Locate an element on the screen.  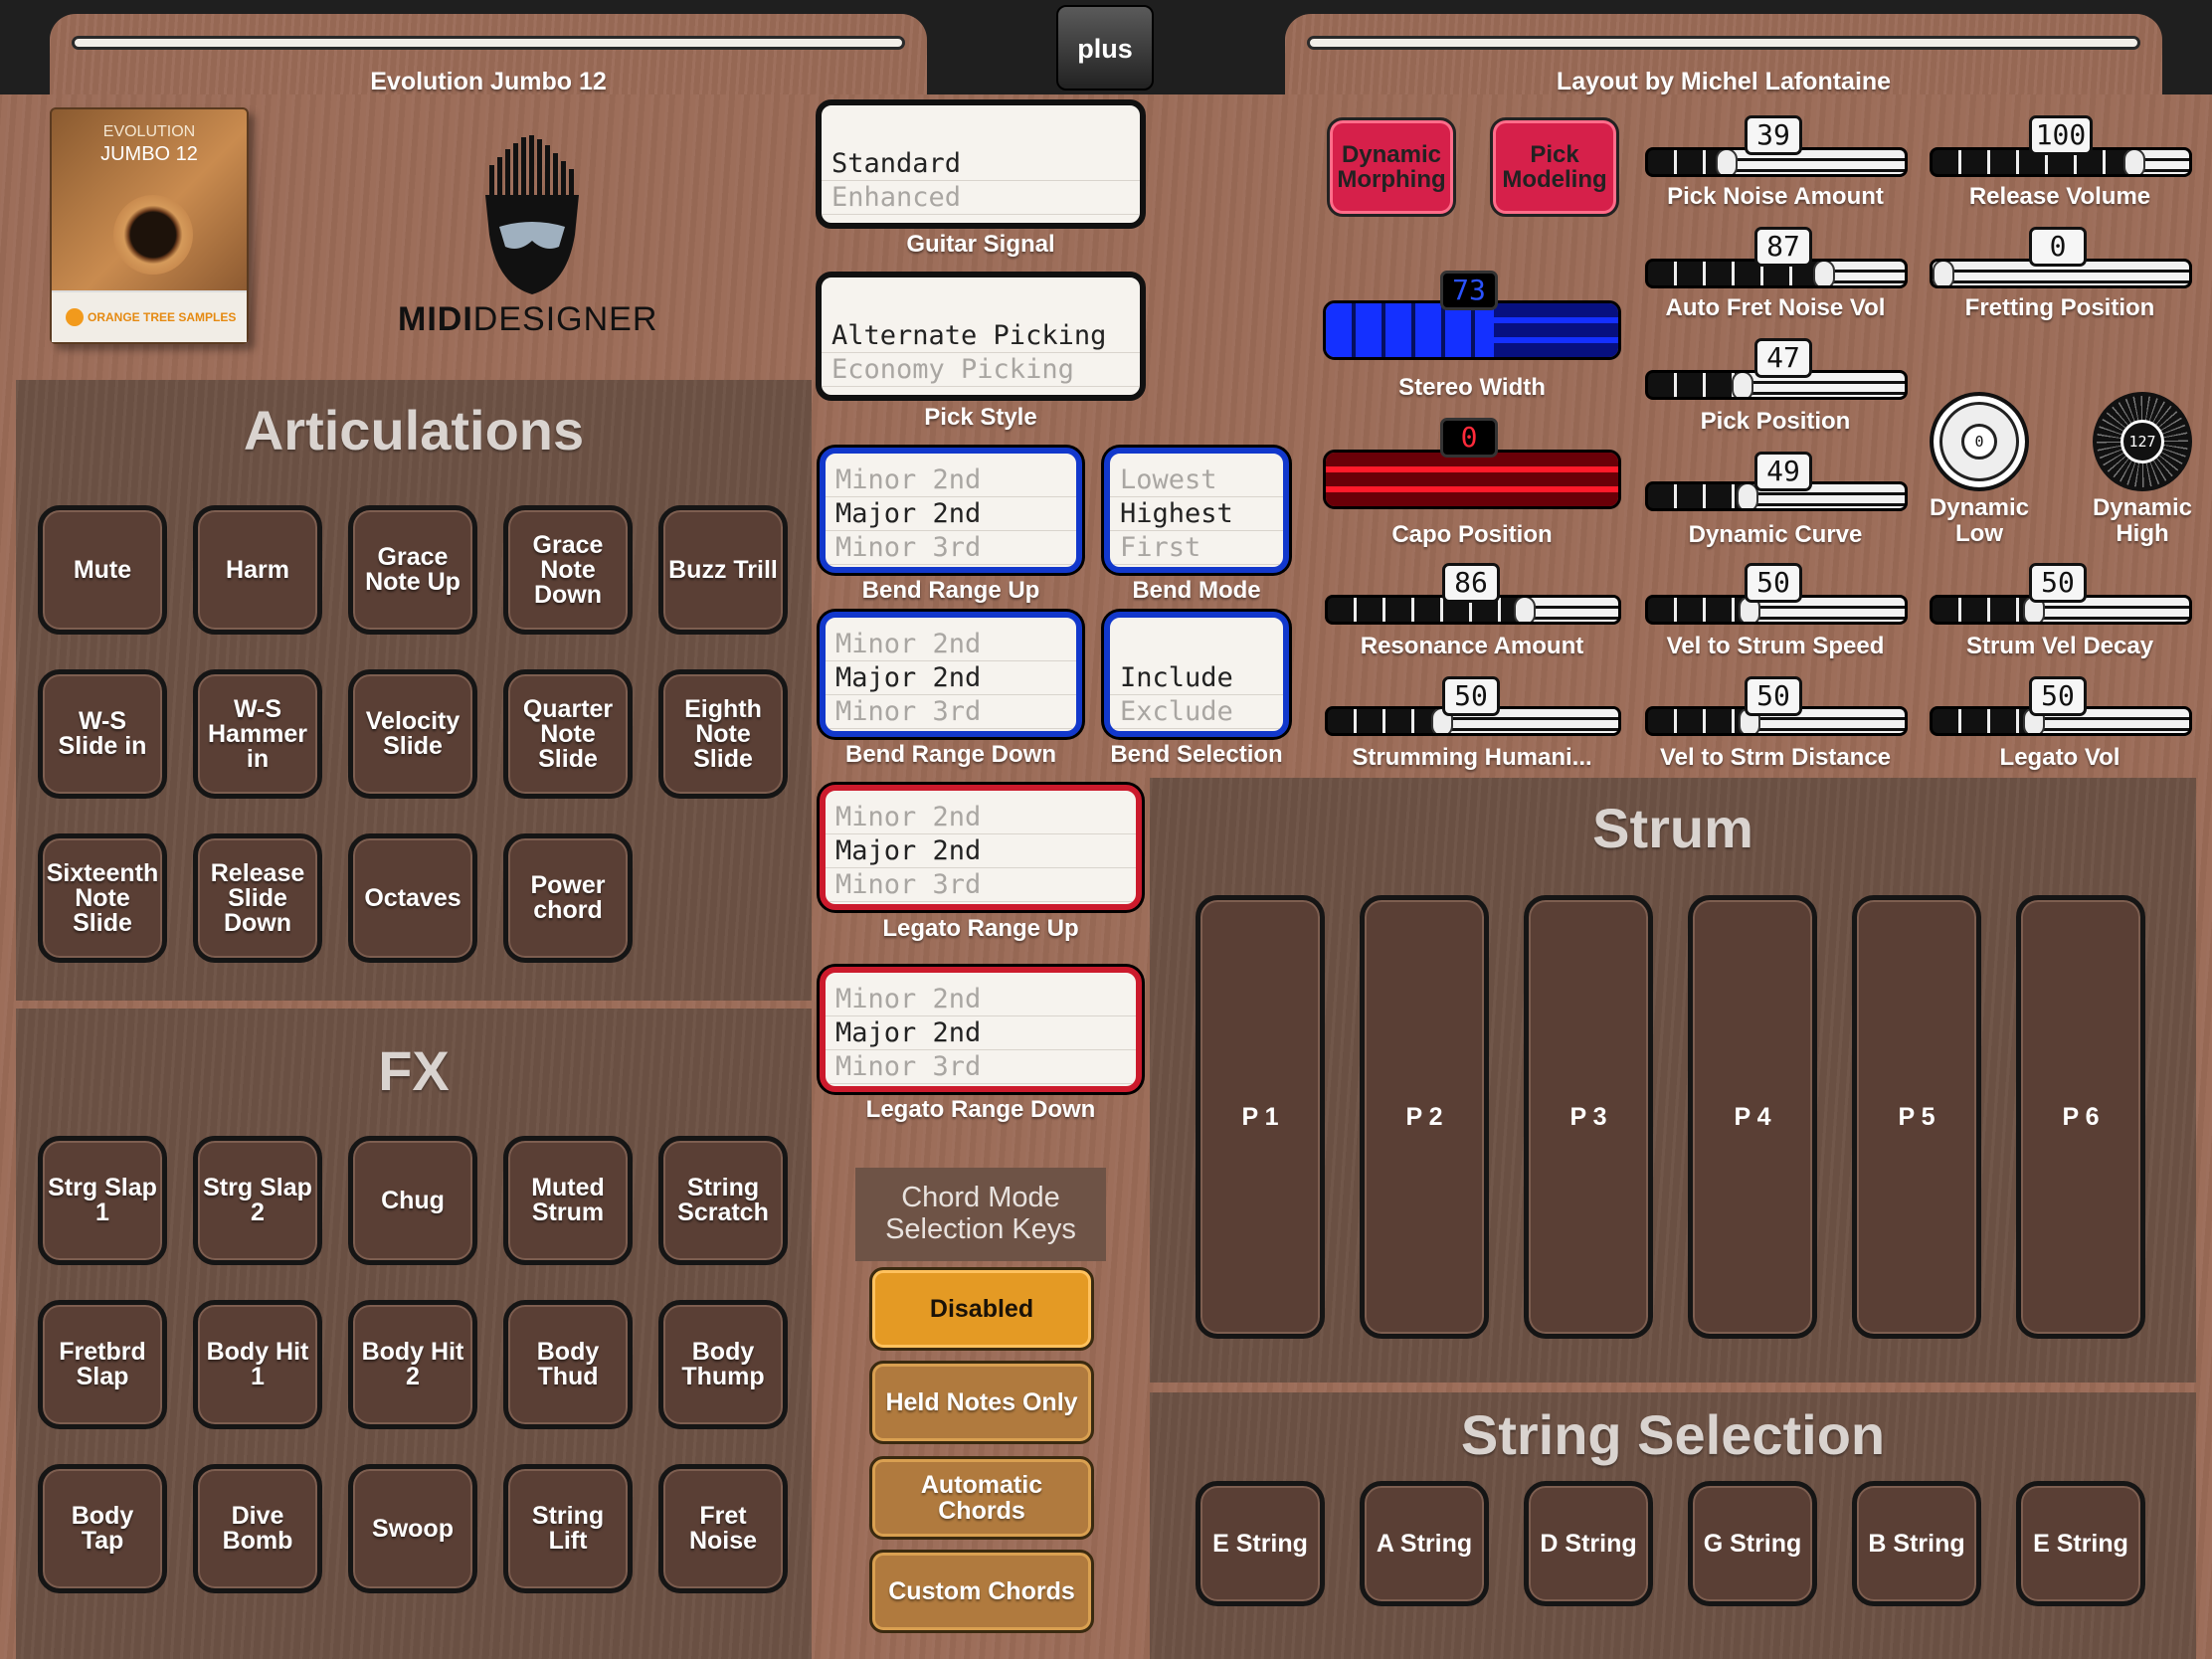
pad-buzz-trill: Buzz Trill is located at coordinates (723, 570).